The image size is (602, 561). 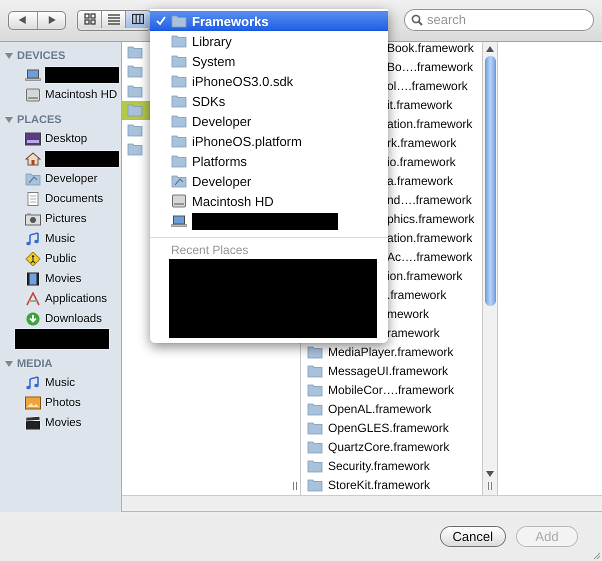 I want to click on menu-item-label: System, so click(x=214, y=61).